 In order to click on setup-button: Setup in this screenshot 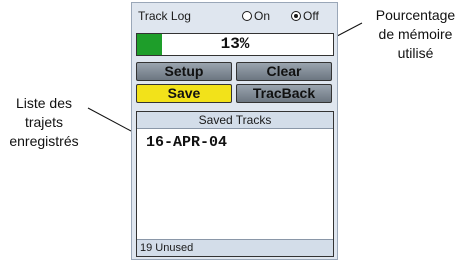, I will do `click(184, 71)`.